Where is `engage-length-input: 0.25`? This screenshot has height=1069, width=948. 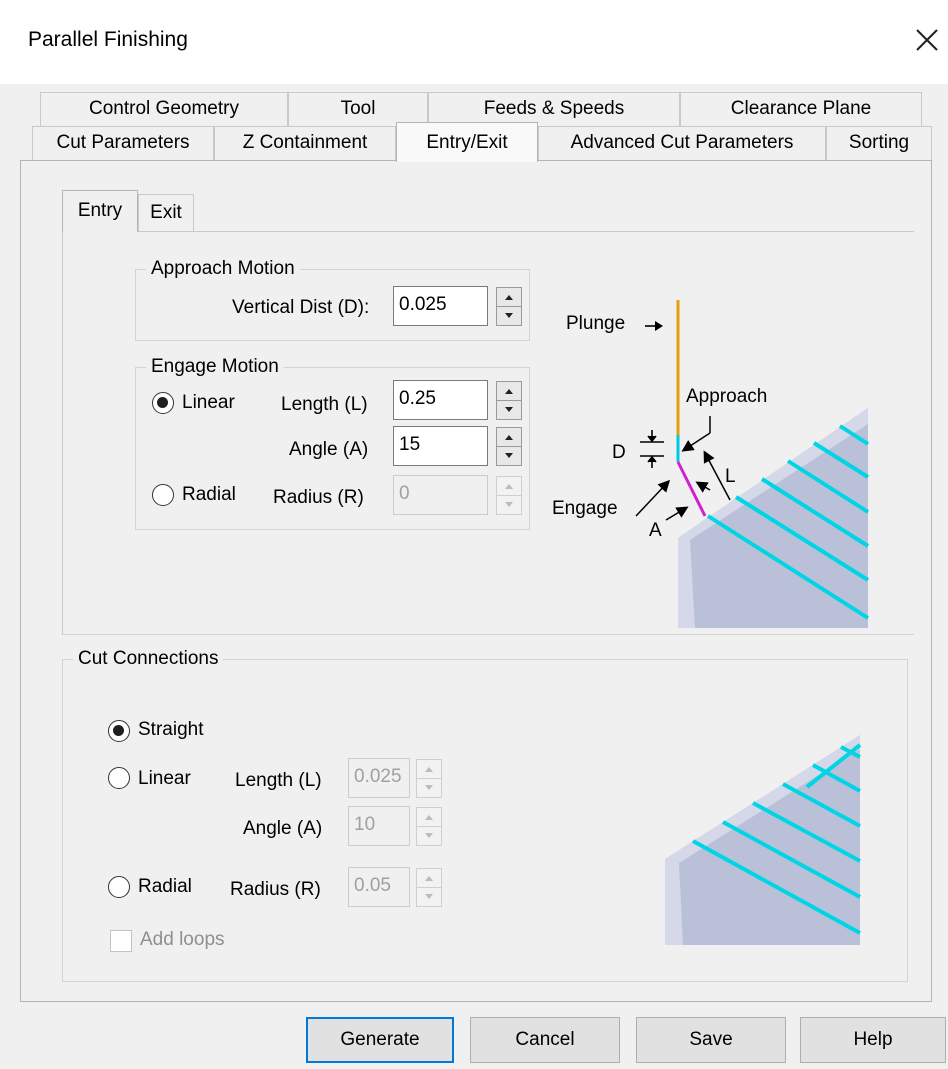 engage-length-input: 0.25 is located at coordinates (440, 400).